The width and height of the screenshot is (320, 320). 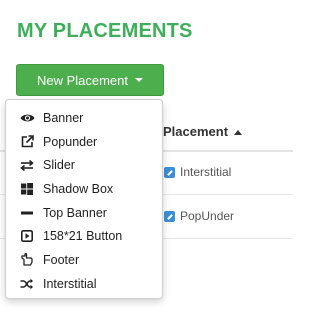 I want to click on column-header-placement-label: Placement, so click(x=196, y=131).